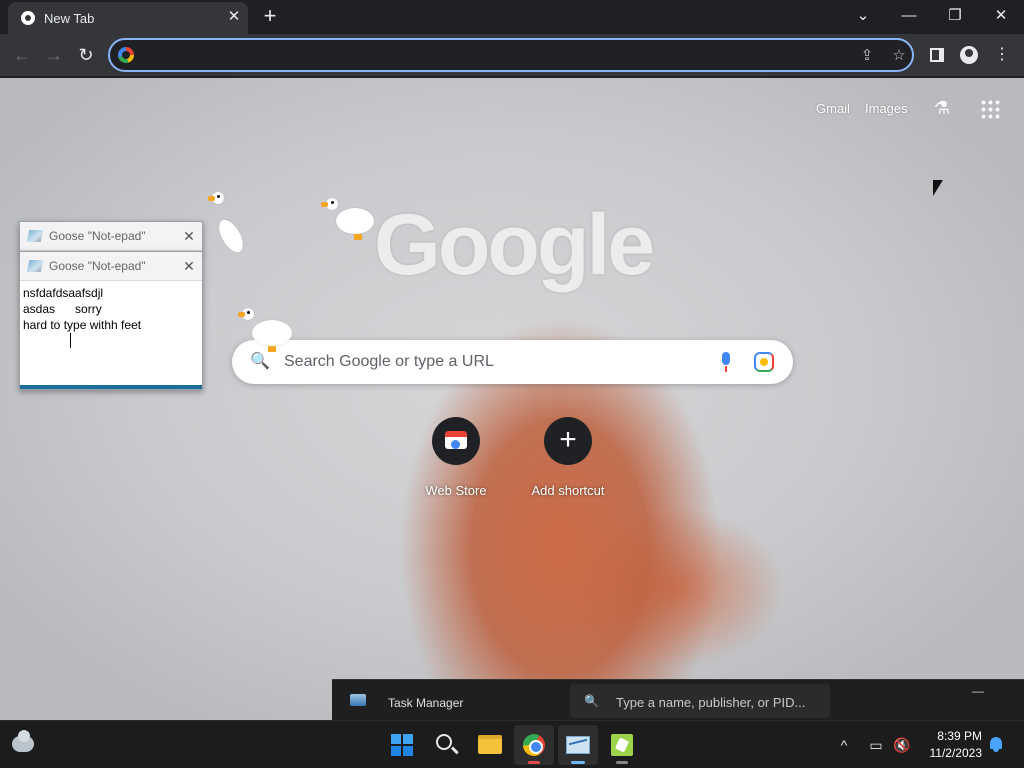 The width and height of the screenshot is (1024, 768). I want to click on folder-icon, so click(490, 744).